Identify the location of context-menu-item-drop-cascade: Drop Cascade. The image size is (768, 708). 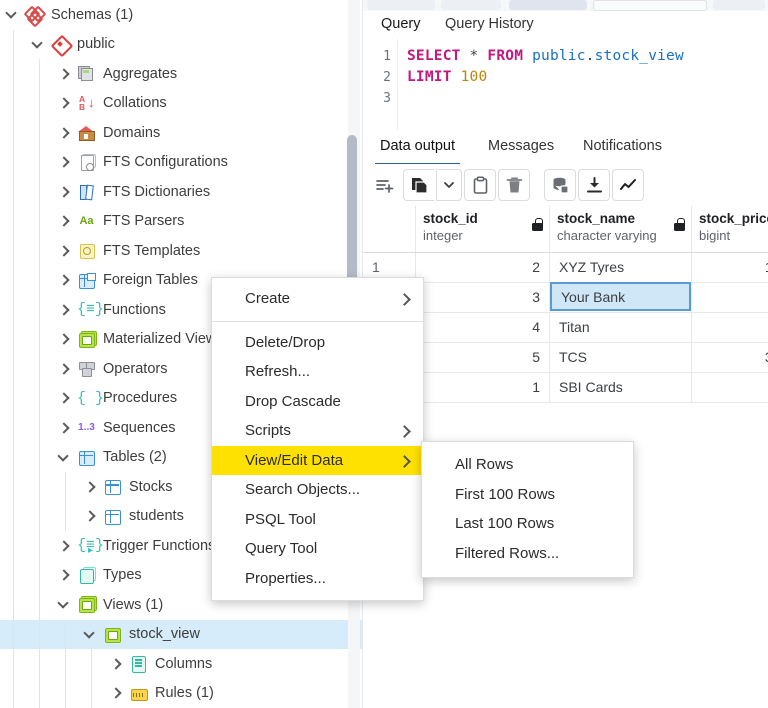
(317, 402).